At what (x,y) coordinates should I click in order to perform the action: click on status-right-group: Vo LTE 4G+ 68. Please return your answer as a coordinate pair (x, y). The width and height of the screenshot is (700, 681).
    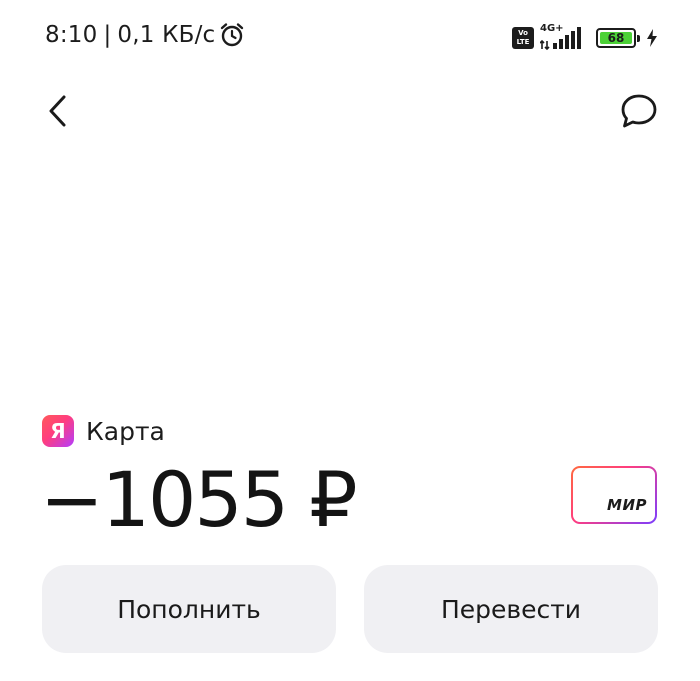
    Looking at the image, I should click on (585, 37).